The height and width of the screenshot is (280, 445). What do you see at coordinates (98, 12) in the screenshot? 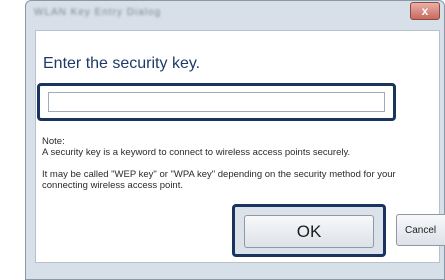
I see `window-title: WLAN Key Entry Dialog` at bounding box center [98, 12].